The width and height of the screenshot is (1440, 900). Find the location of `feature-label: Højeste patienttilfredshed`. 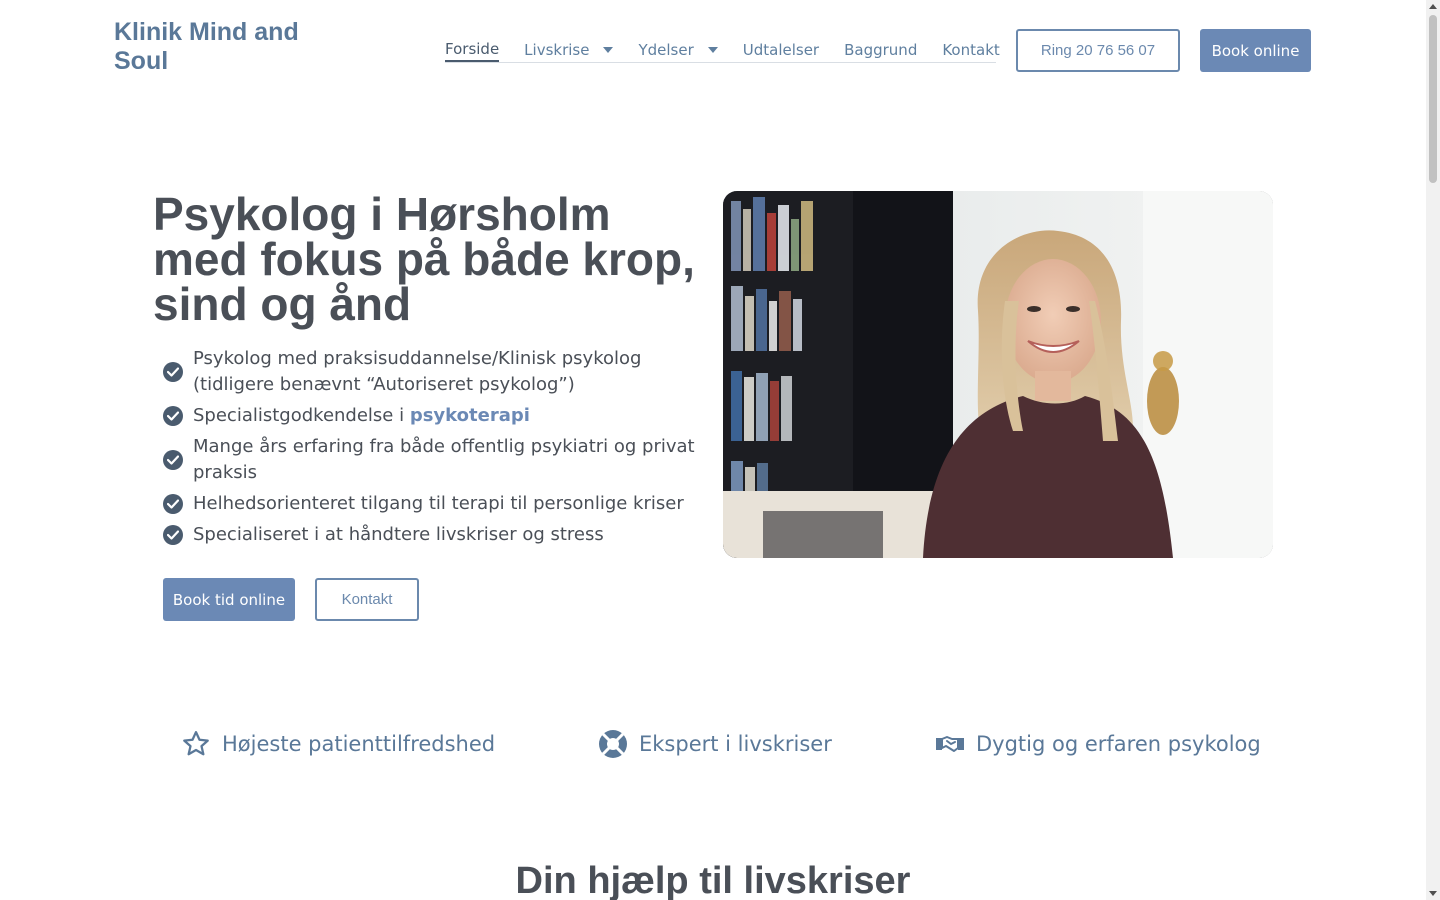

feature-label: Højeste patienttilfredshed is located at coordinates (359, 744).